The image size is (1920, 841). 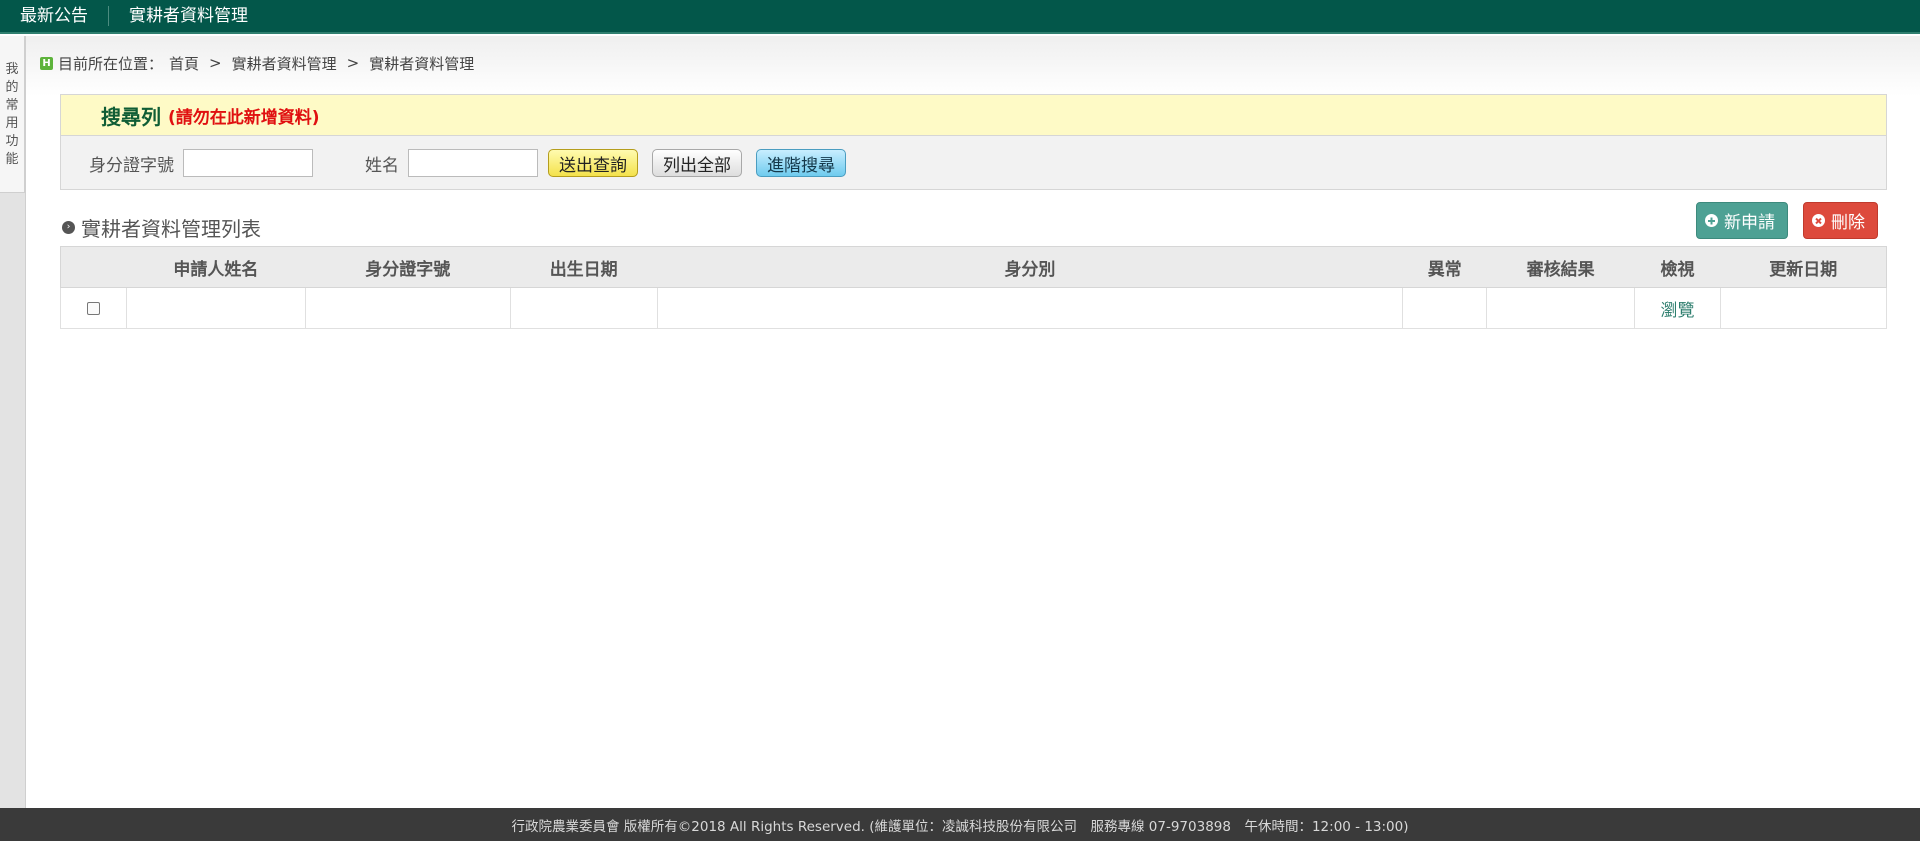 What do you see at coordinates (284, 63) in the screenshot?
I see `breadcrumb-farmer-data: 實耕者資料管理` at bounding box center [284, 63].